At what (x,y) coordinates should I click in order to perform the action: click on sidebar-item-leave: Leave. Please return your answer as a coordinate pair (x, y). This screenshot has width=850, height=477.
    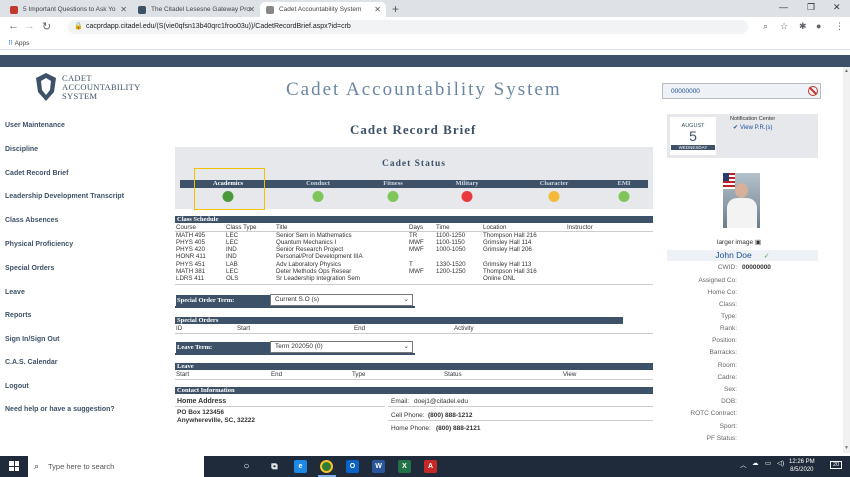
    Looking at the image, I should click on (15, 292).